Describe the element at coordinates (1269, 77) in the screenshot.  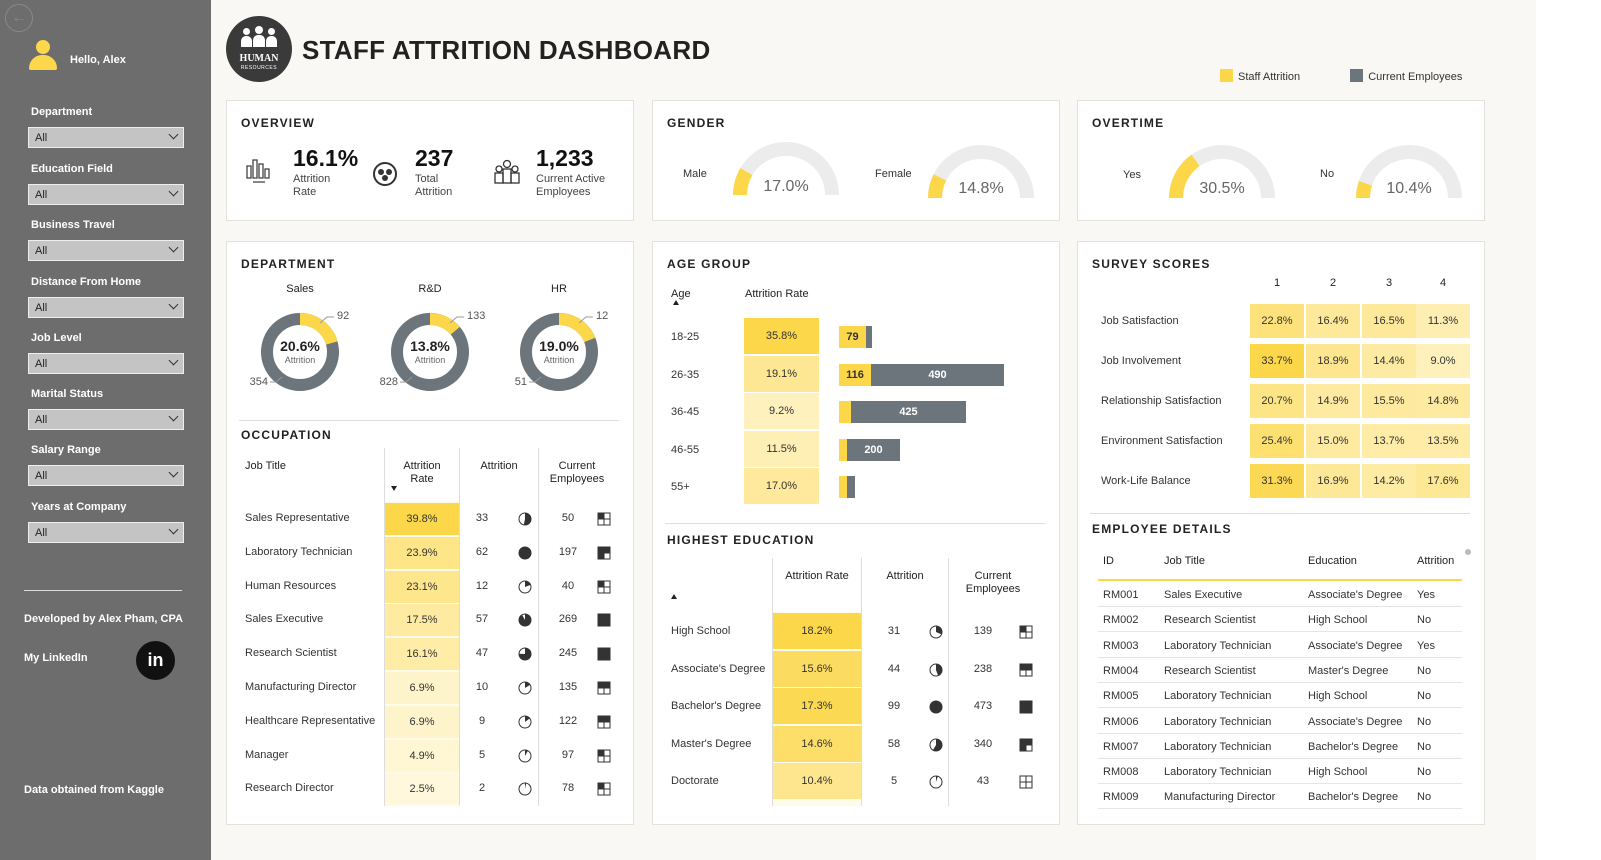
I see `legend-label-attrition: Staff Attrition` at that location.